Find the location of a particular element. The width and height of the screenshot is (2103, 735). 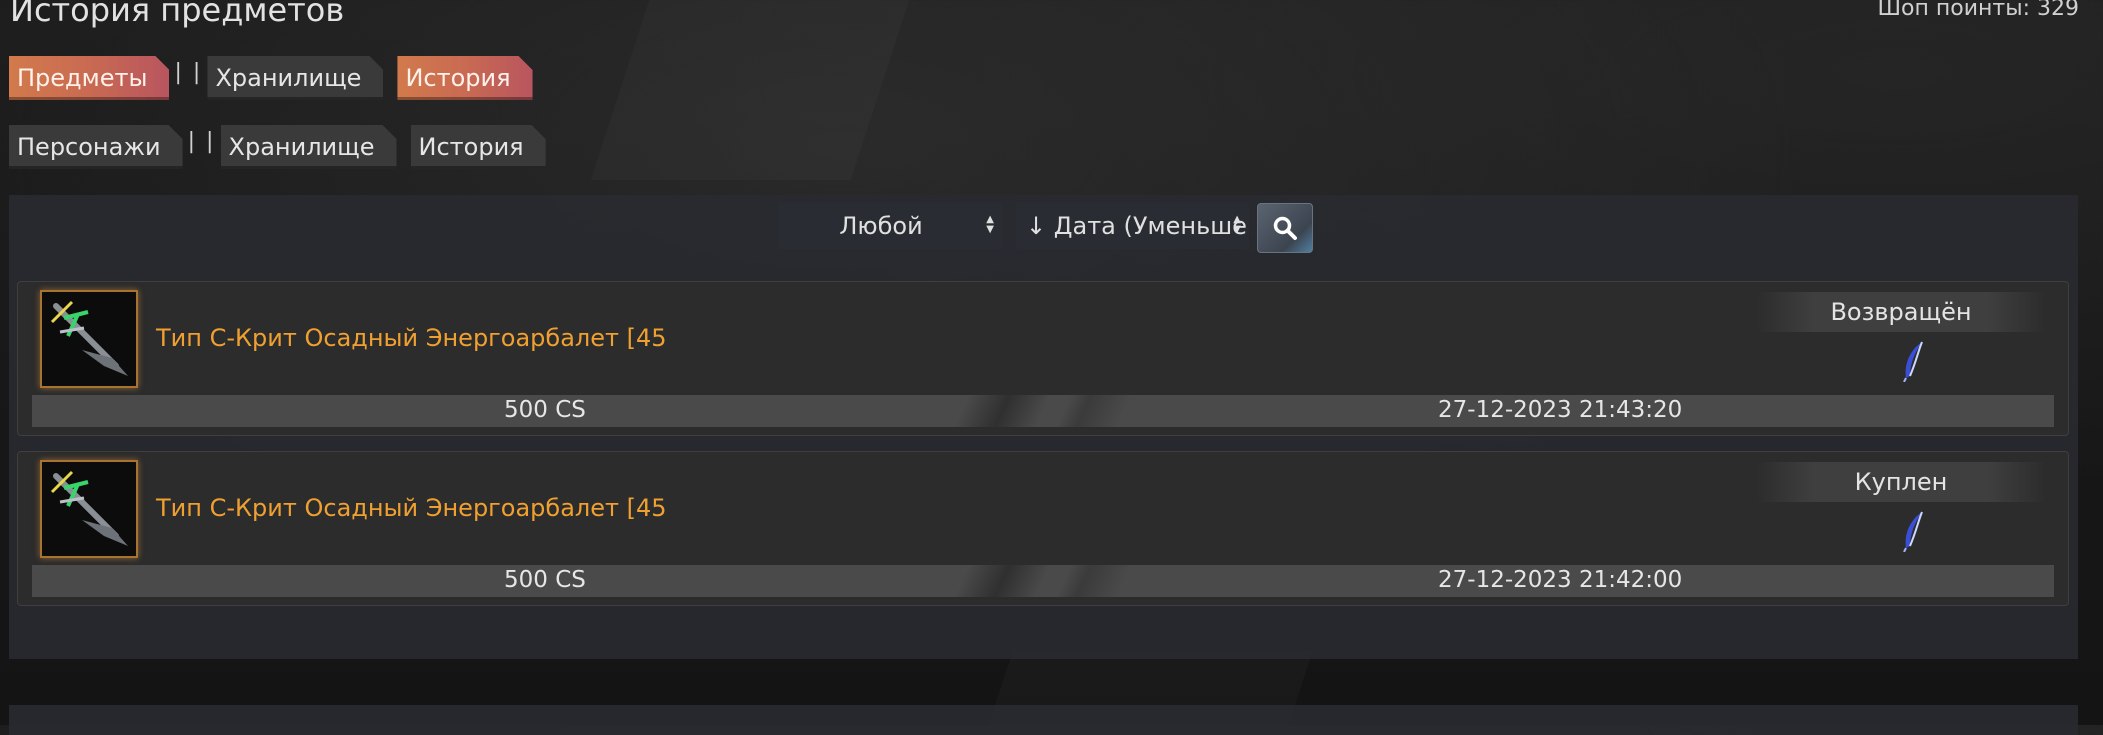

lower-panel is located at coordinates (1043, 720).